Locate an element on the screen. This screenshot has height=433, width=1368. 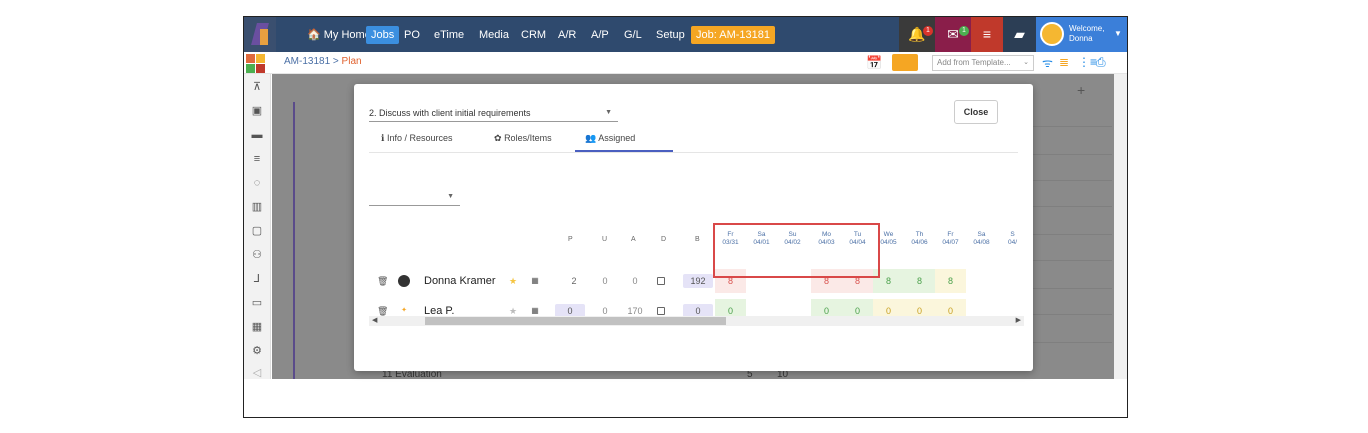
vertical-scrollbar is located at coordinates (1120, 226).